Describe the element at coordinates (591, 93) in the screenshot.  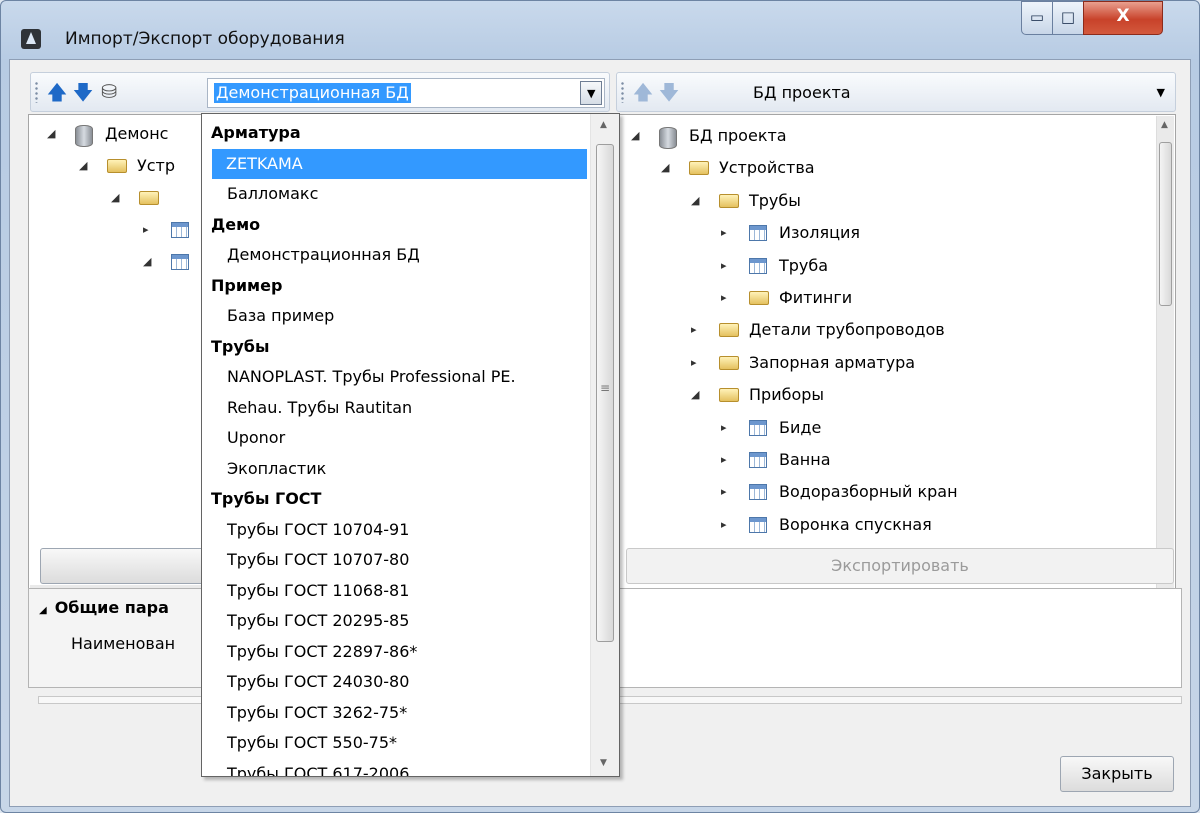
I see `source-combo-dropdown-button: ▼` at that location.